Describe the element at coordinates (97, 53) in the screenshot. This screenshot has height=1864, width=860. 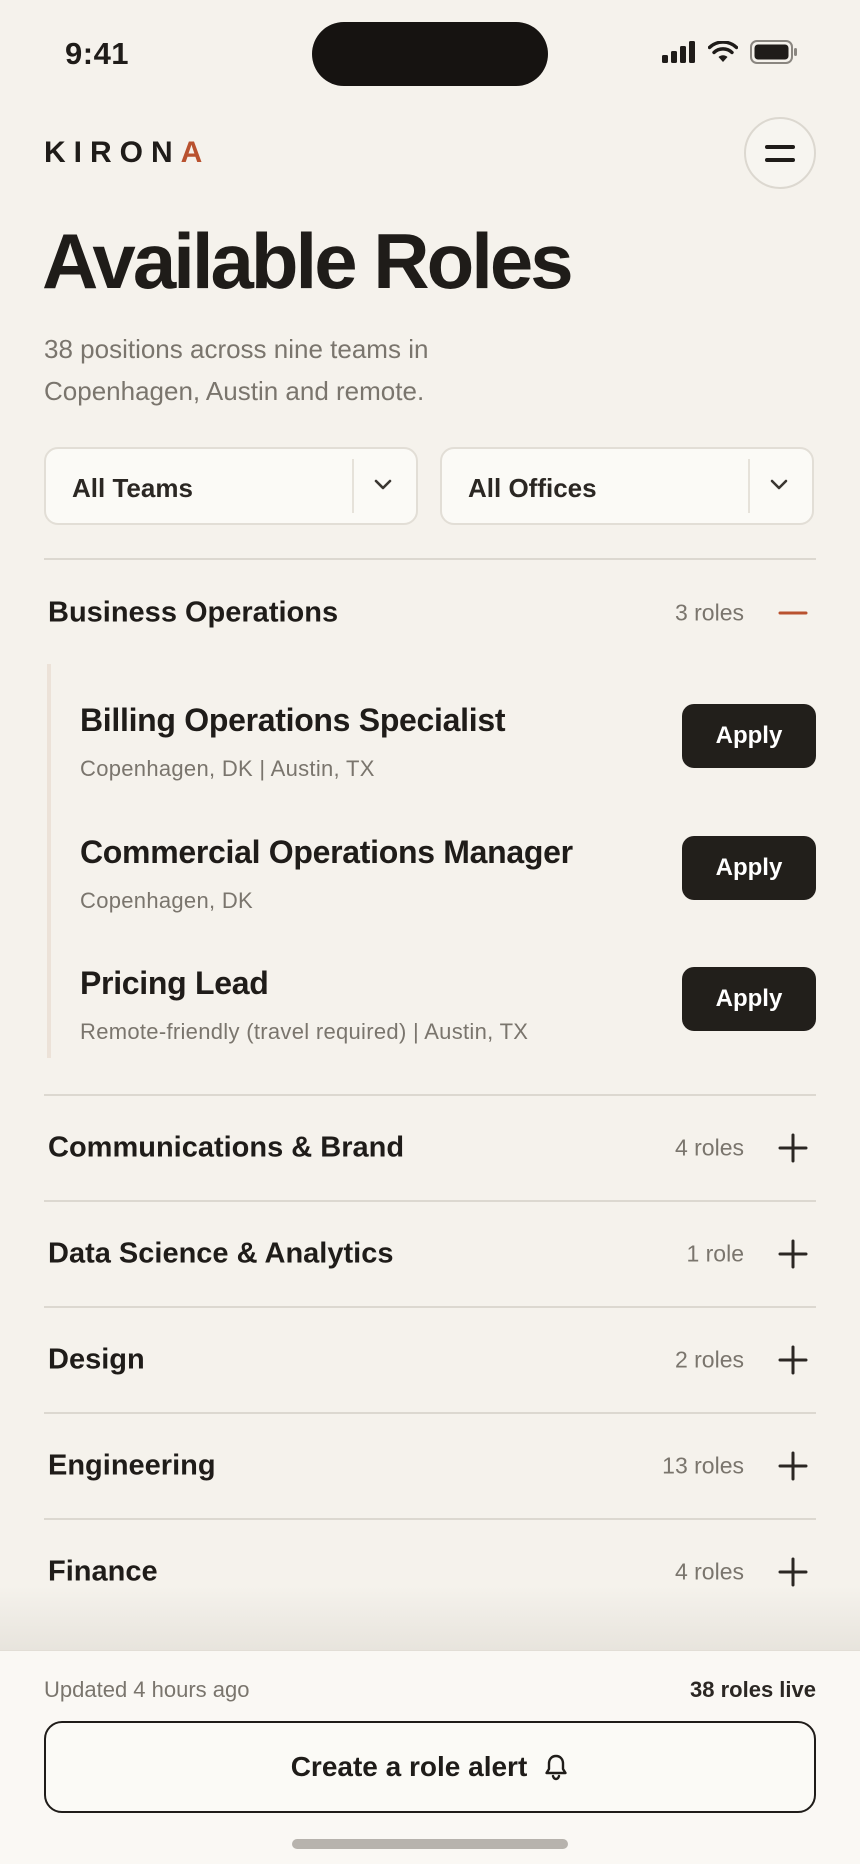
I see `status-time: 9:41` at that location.